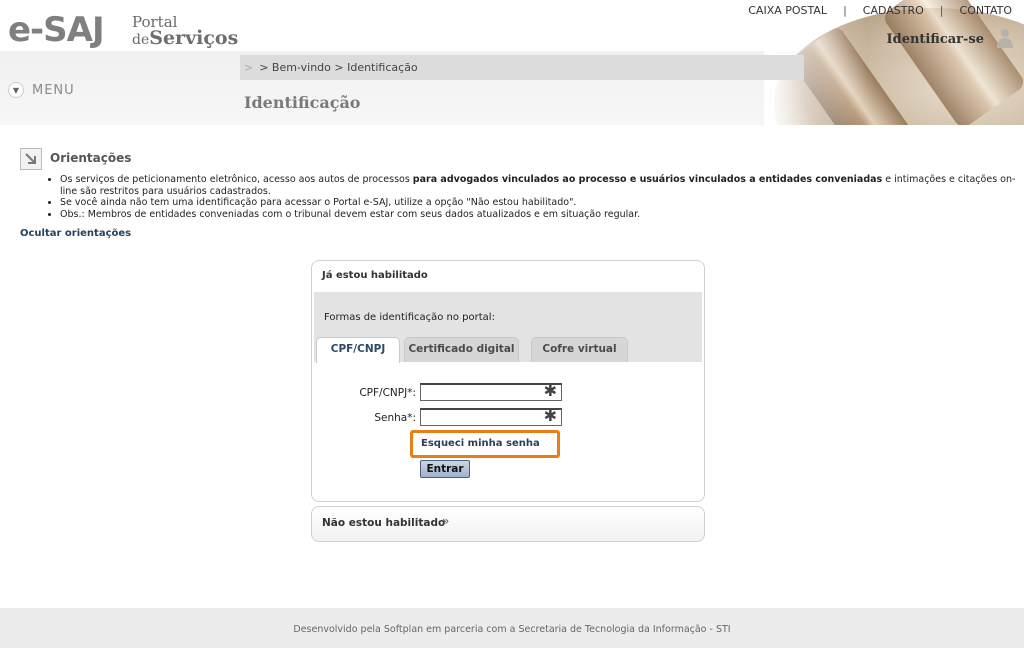  Describe the element at coordinates (446, 521) in the screenshot. I see `double-chevron-right-icon: »` at that location.